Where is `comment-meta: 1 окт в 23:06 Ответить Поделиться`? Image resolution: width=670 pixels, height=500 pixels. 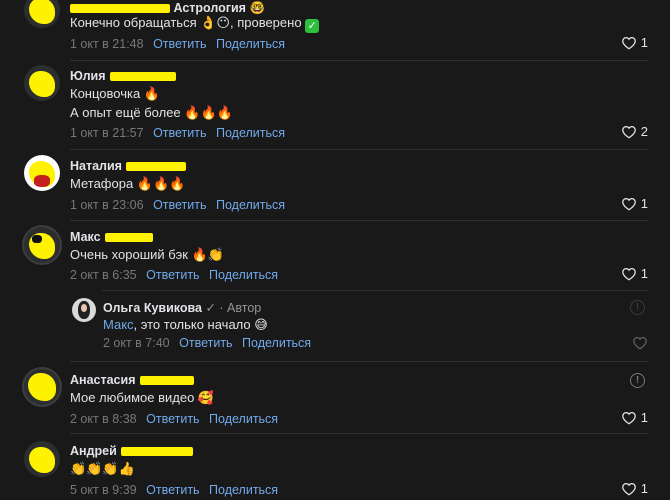
comment-meta: 1 окт в 23:06 Ответить Поделиться is located at coordinates (177, 205).